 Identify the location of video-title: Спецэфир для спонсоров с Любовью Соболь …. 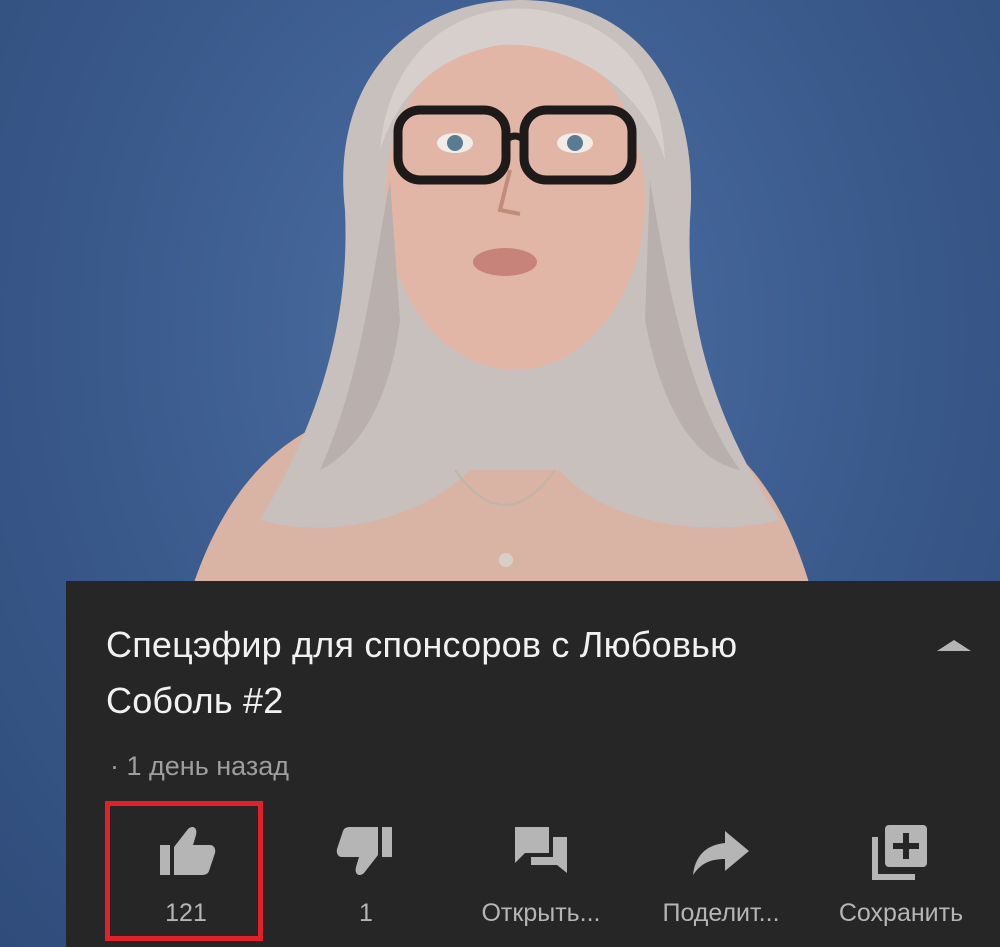
(501, 673).